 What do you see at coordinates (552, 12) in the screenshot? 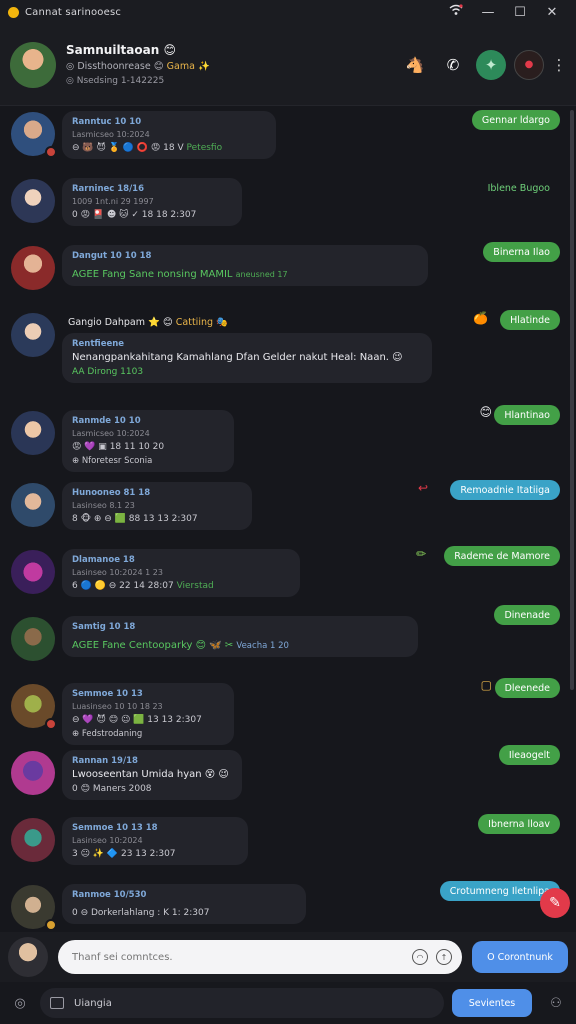
I see `close-button: ✕` at bounding box center [552, 12].